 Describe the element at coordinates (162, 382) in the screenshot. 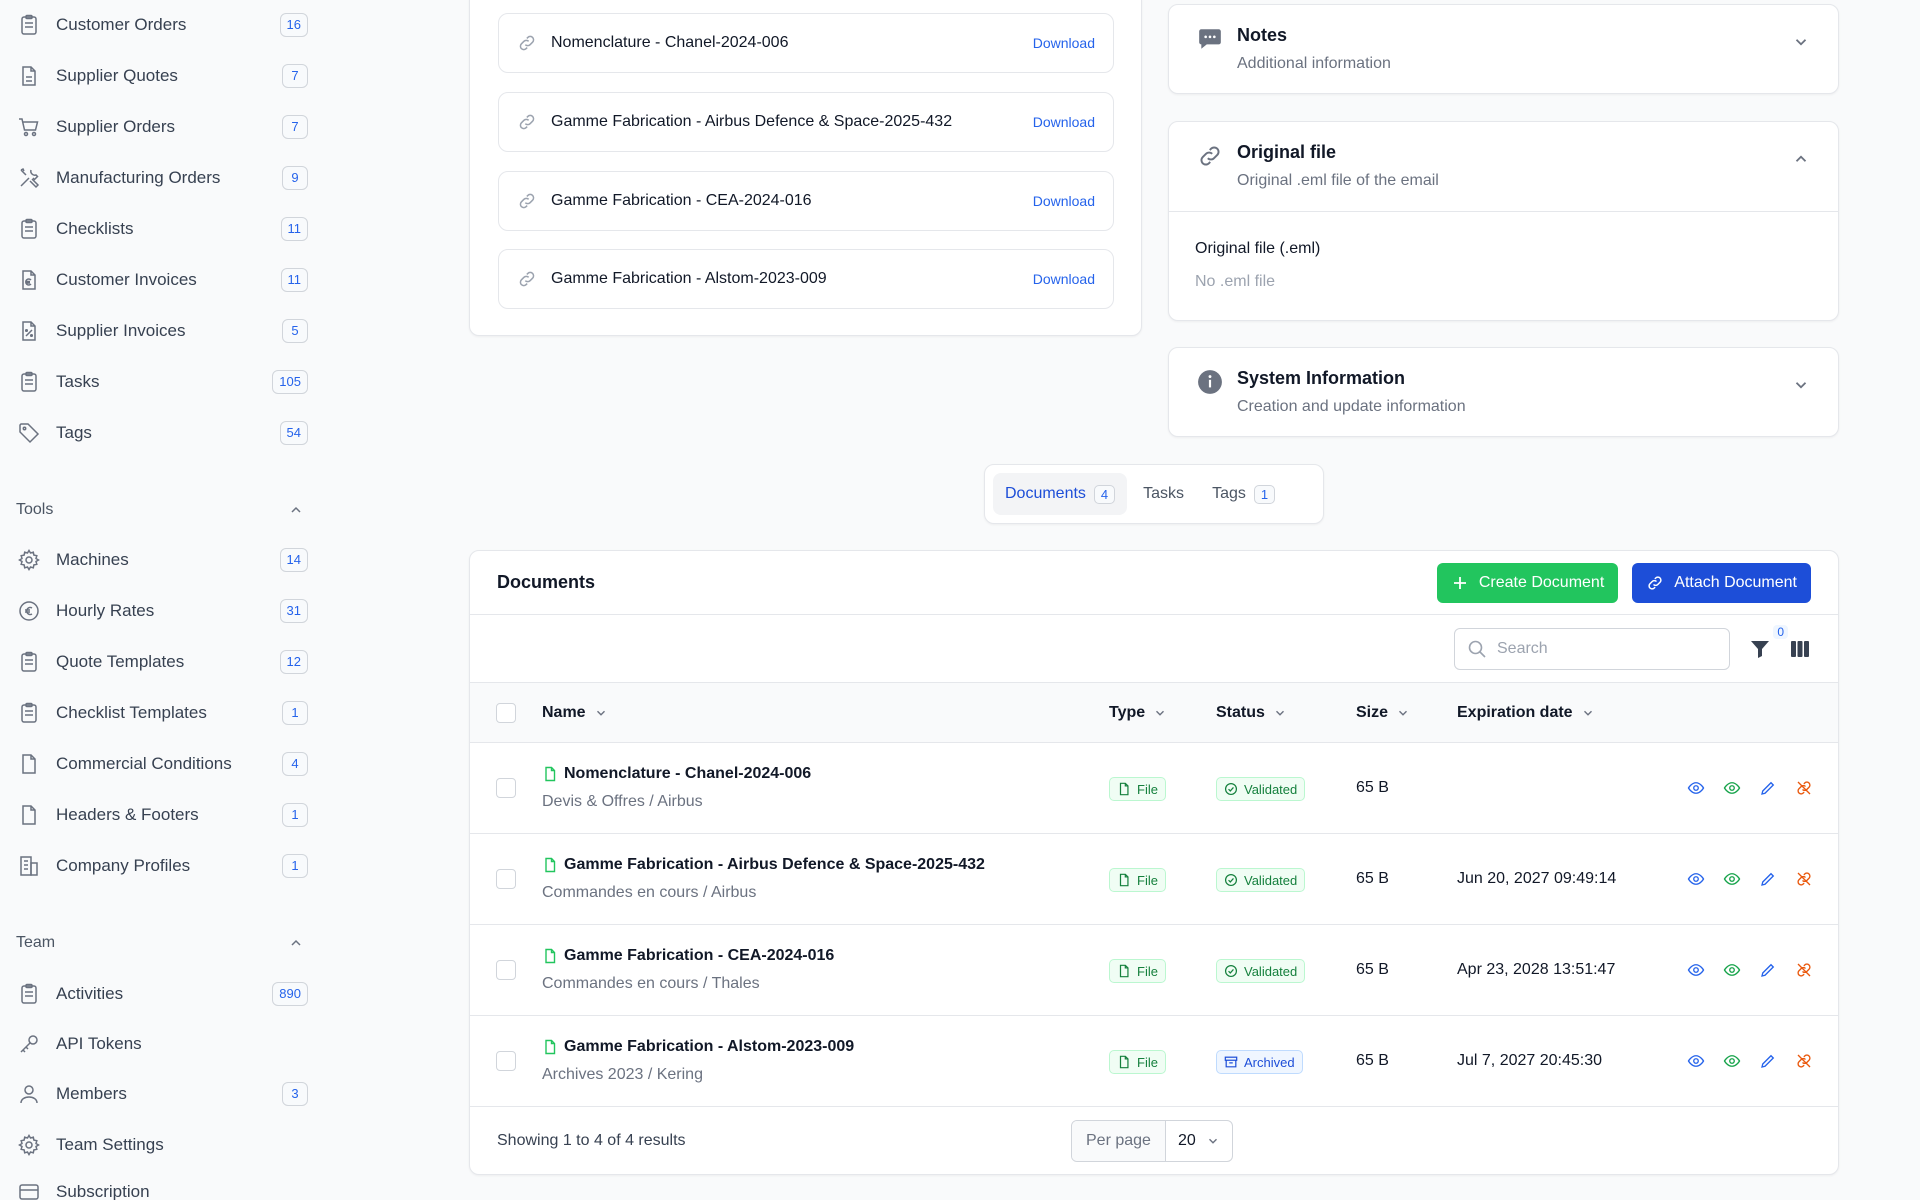

I see `sidebar-item-tasks: Tasks 105` at that location.